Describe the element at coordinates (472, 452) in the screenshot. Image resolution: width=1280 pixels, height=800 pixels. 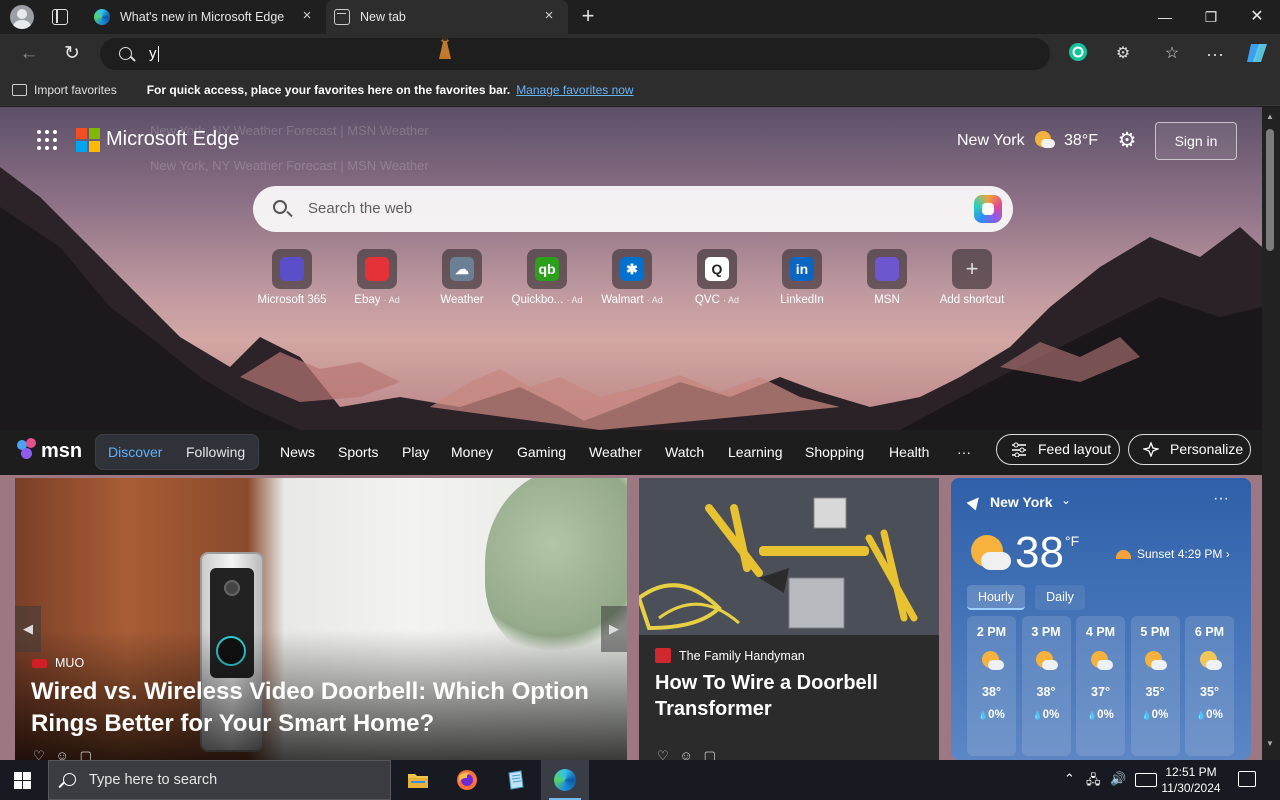
I see `nav-money: Money` at that location.